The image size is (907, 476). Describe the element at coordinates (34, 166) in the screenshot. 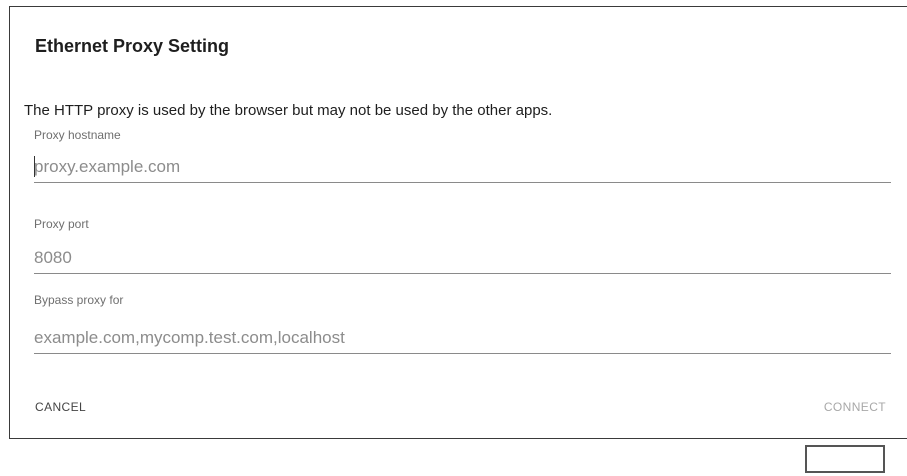

I see `text-cursor` at that location.